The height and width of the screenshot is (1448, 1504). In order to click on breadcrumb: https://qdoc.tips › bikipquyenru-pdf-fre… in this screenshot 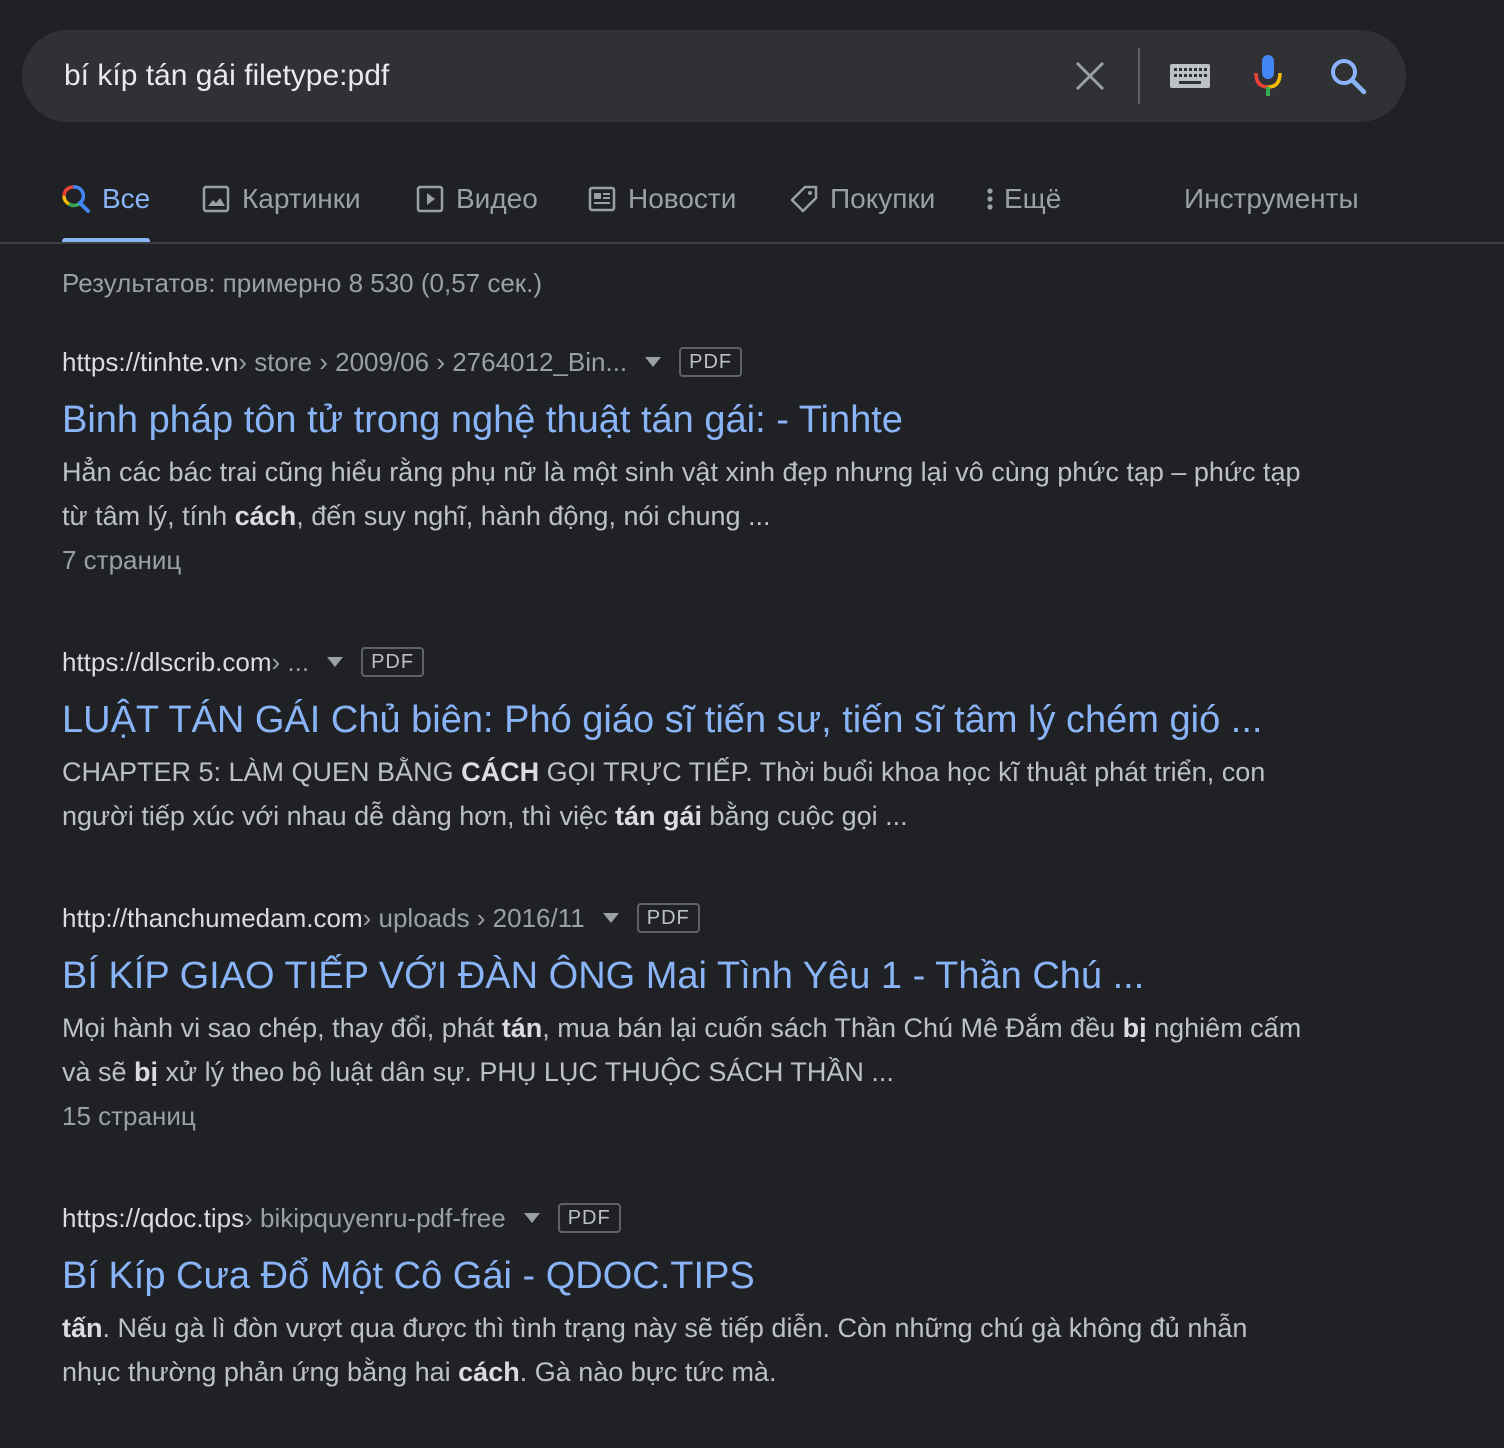, I will do `click(712, 1218)`.